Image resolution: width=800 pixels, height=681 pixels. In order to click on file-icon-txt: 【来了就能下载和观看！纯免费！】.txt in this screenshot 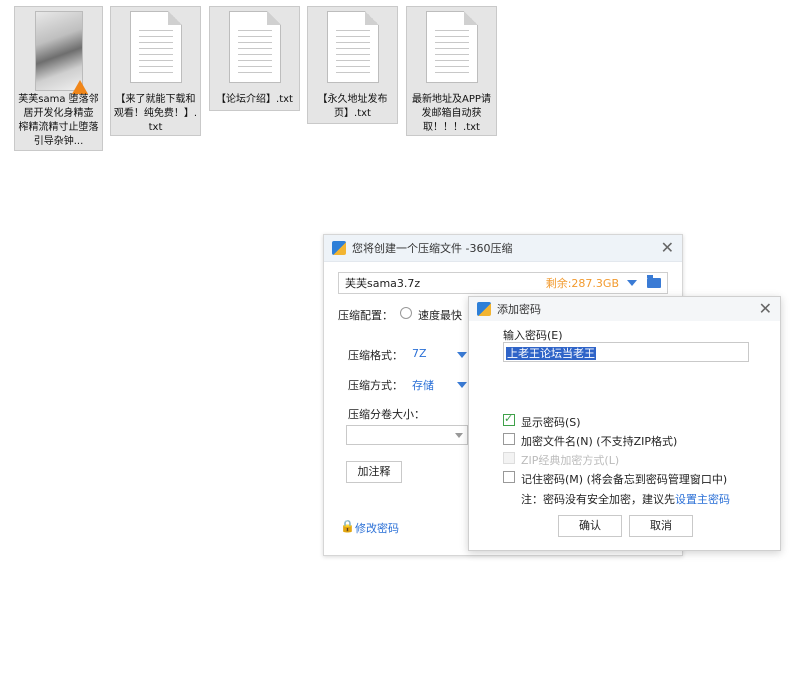, I will do `click(155, 71)`.